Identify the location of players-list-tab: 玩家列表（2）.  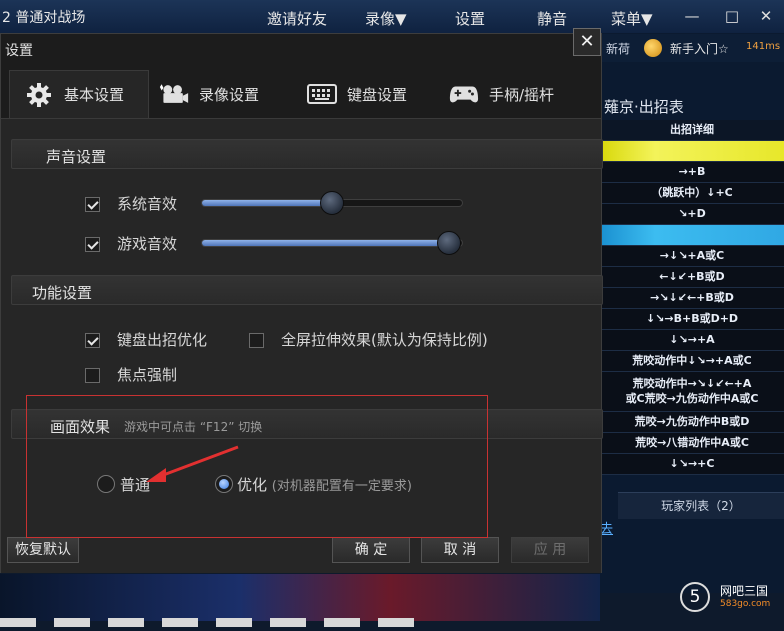
(701, 505).